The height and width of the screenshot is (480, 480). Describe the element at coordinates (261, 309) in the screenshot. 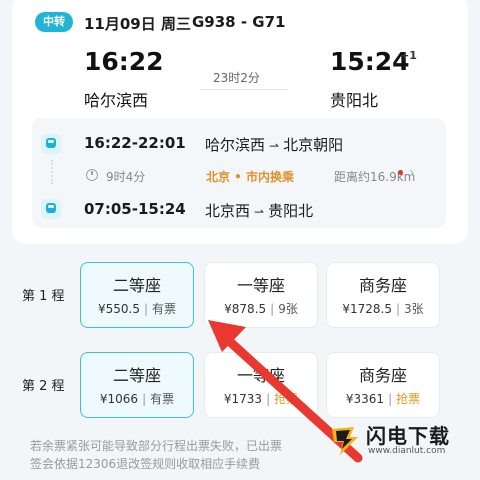

I see `seat-price-status: ¥878.5 | 9张` at that location.